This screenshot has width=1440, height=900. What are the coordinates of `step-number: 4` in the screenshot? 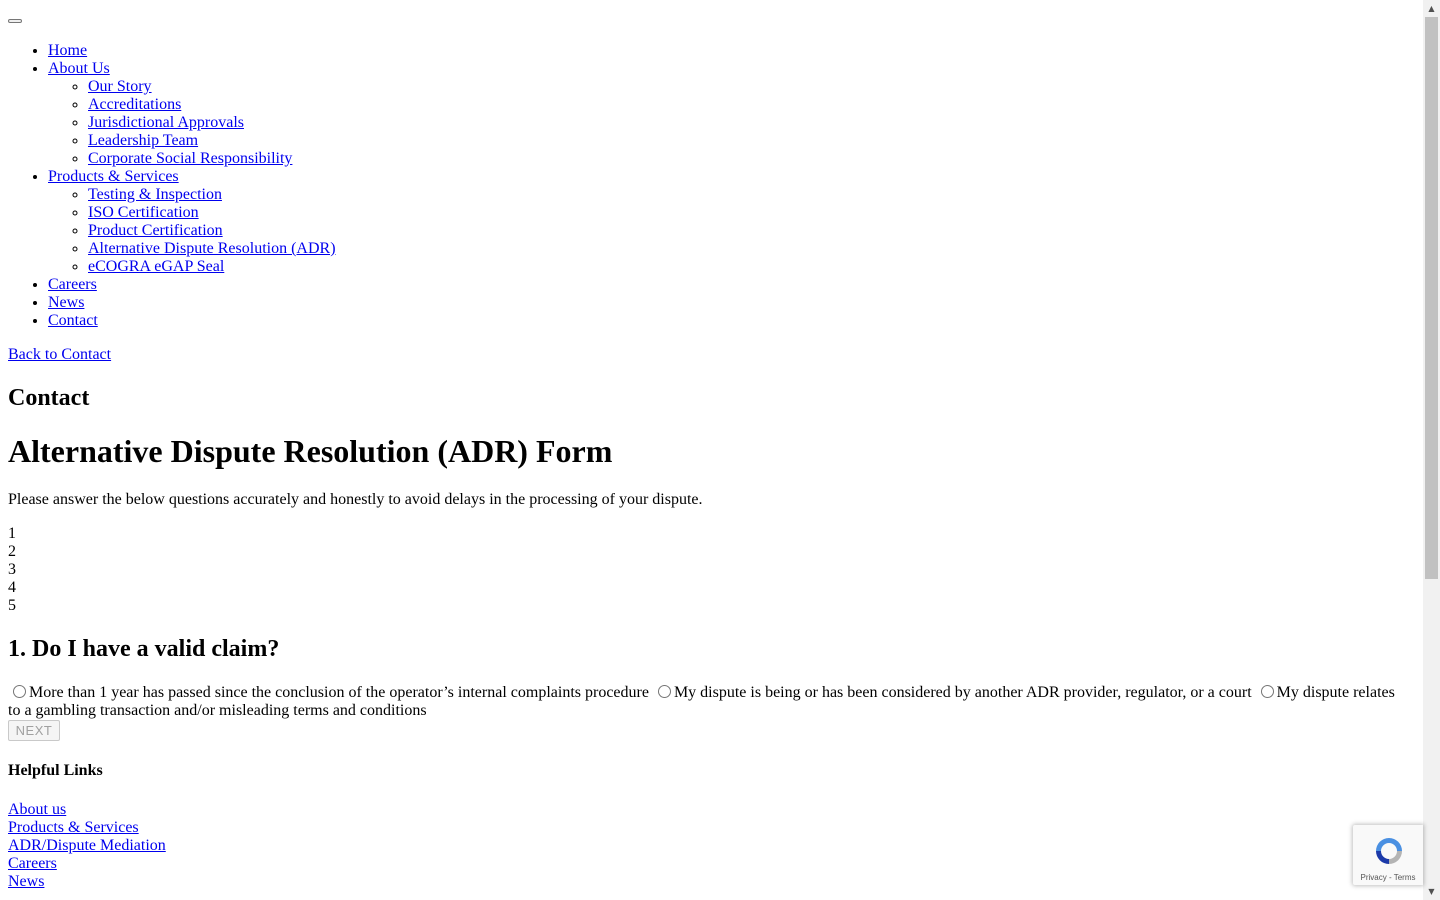 It's located at (12, 588).